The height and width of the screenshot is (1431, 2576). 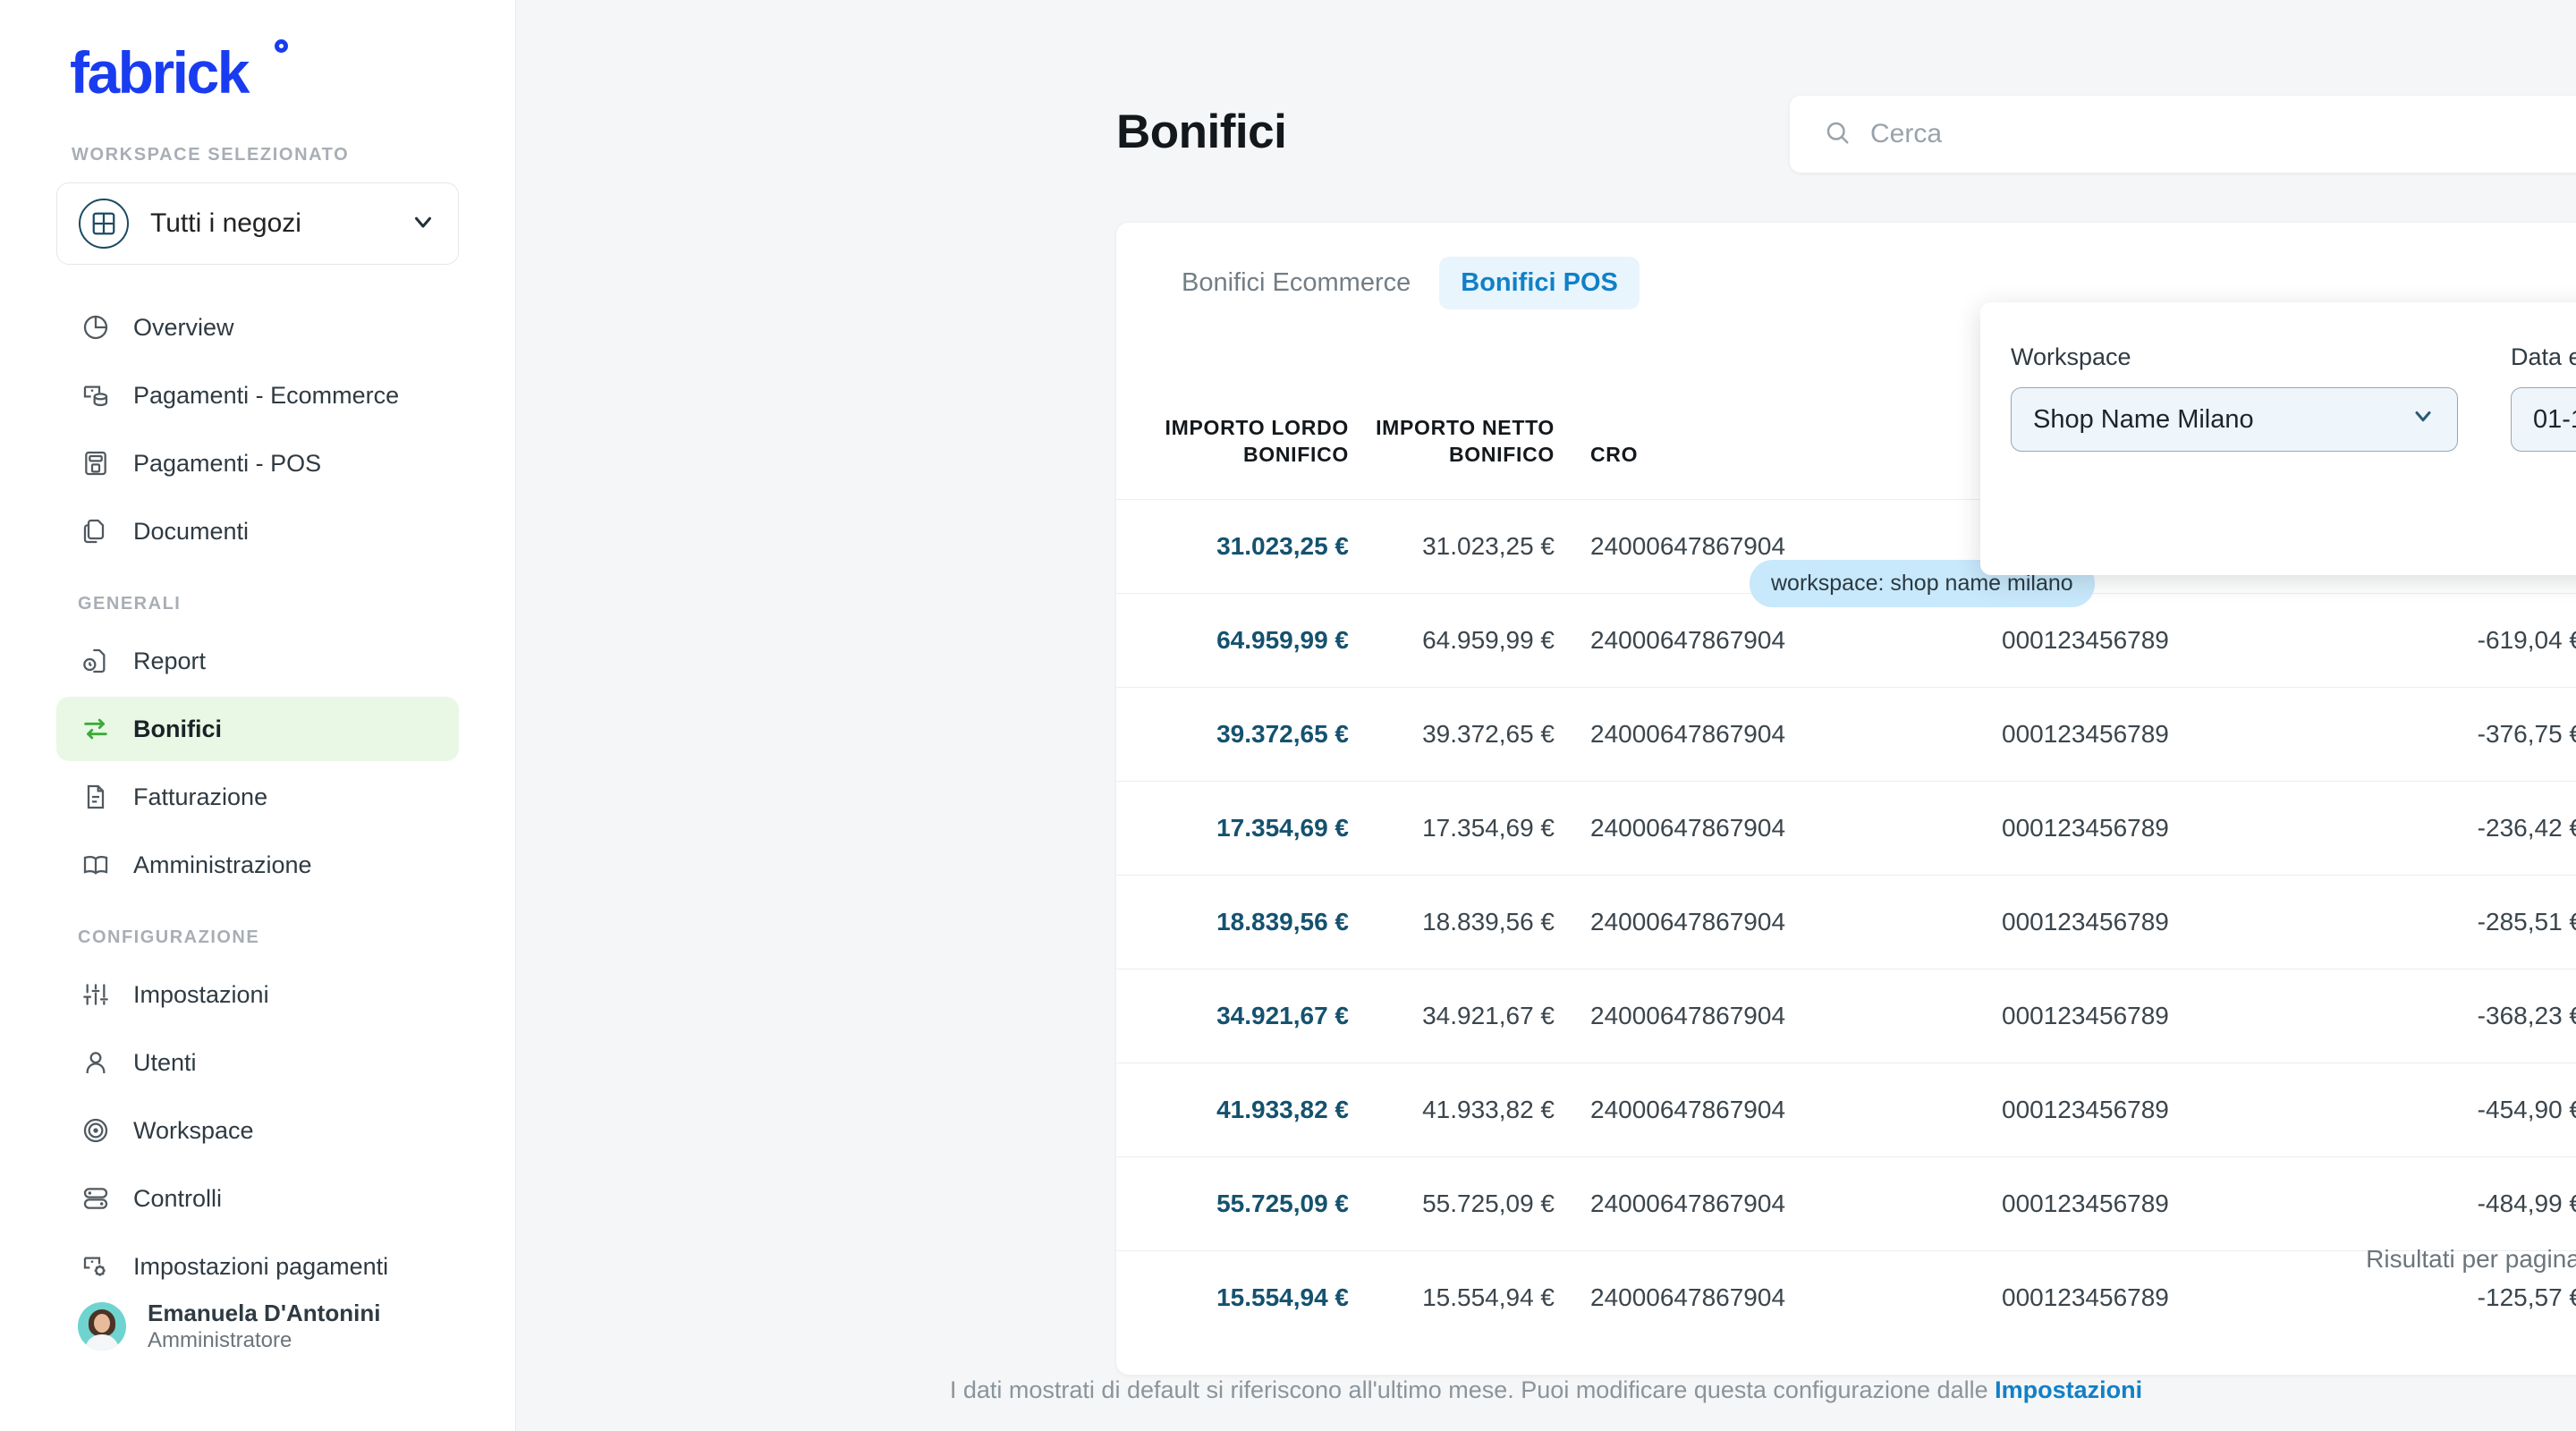 I want to click on sidebar-group-configurazione: CONFIGURAZIONE, so click(x=169, y=937).